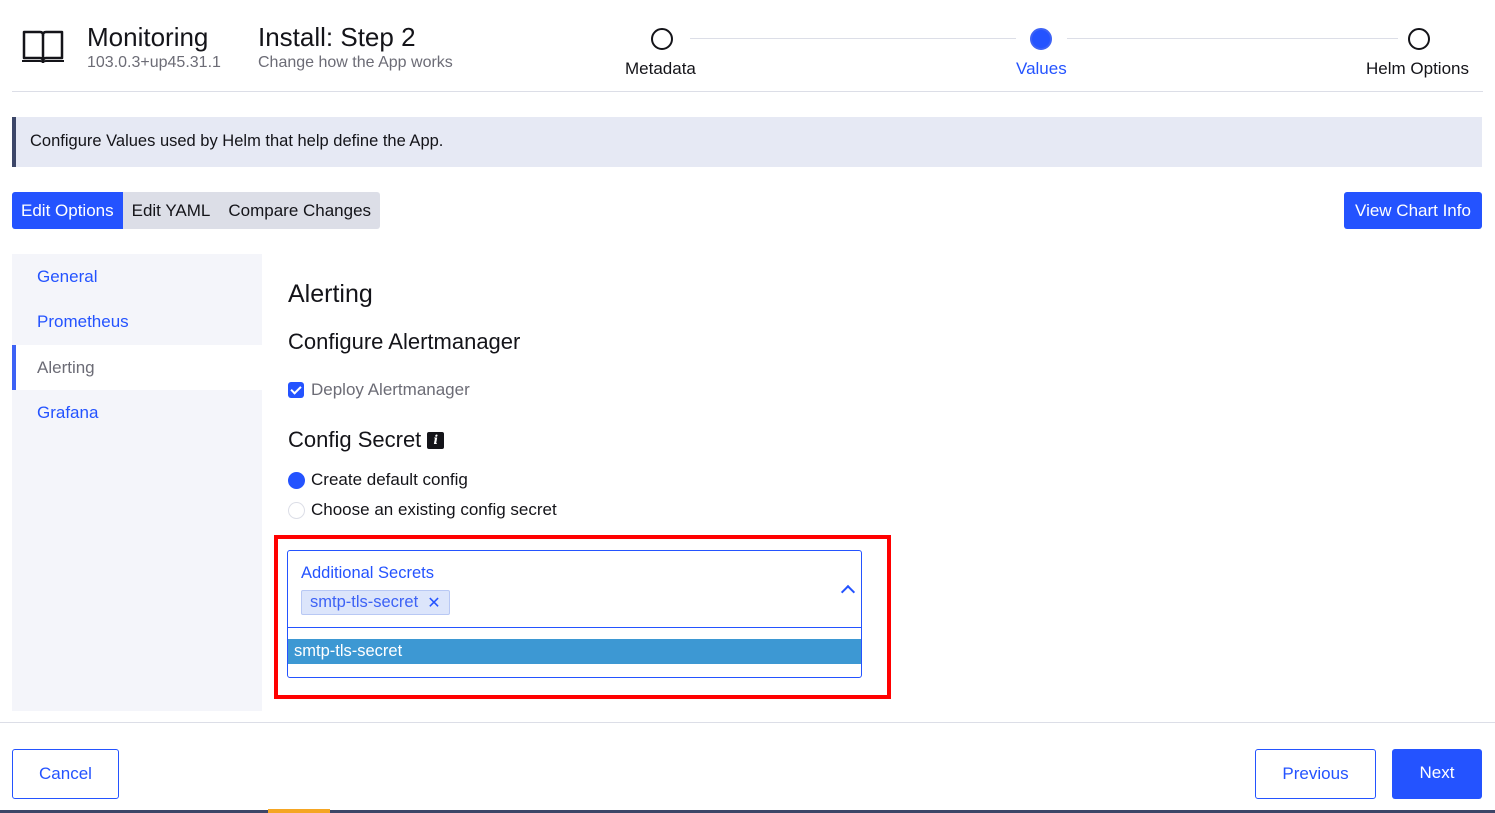  Describe the element at coordinates (296, 390) in the screenshot. I see `deploy-alertmanager-checkbox` at that location.